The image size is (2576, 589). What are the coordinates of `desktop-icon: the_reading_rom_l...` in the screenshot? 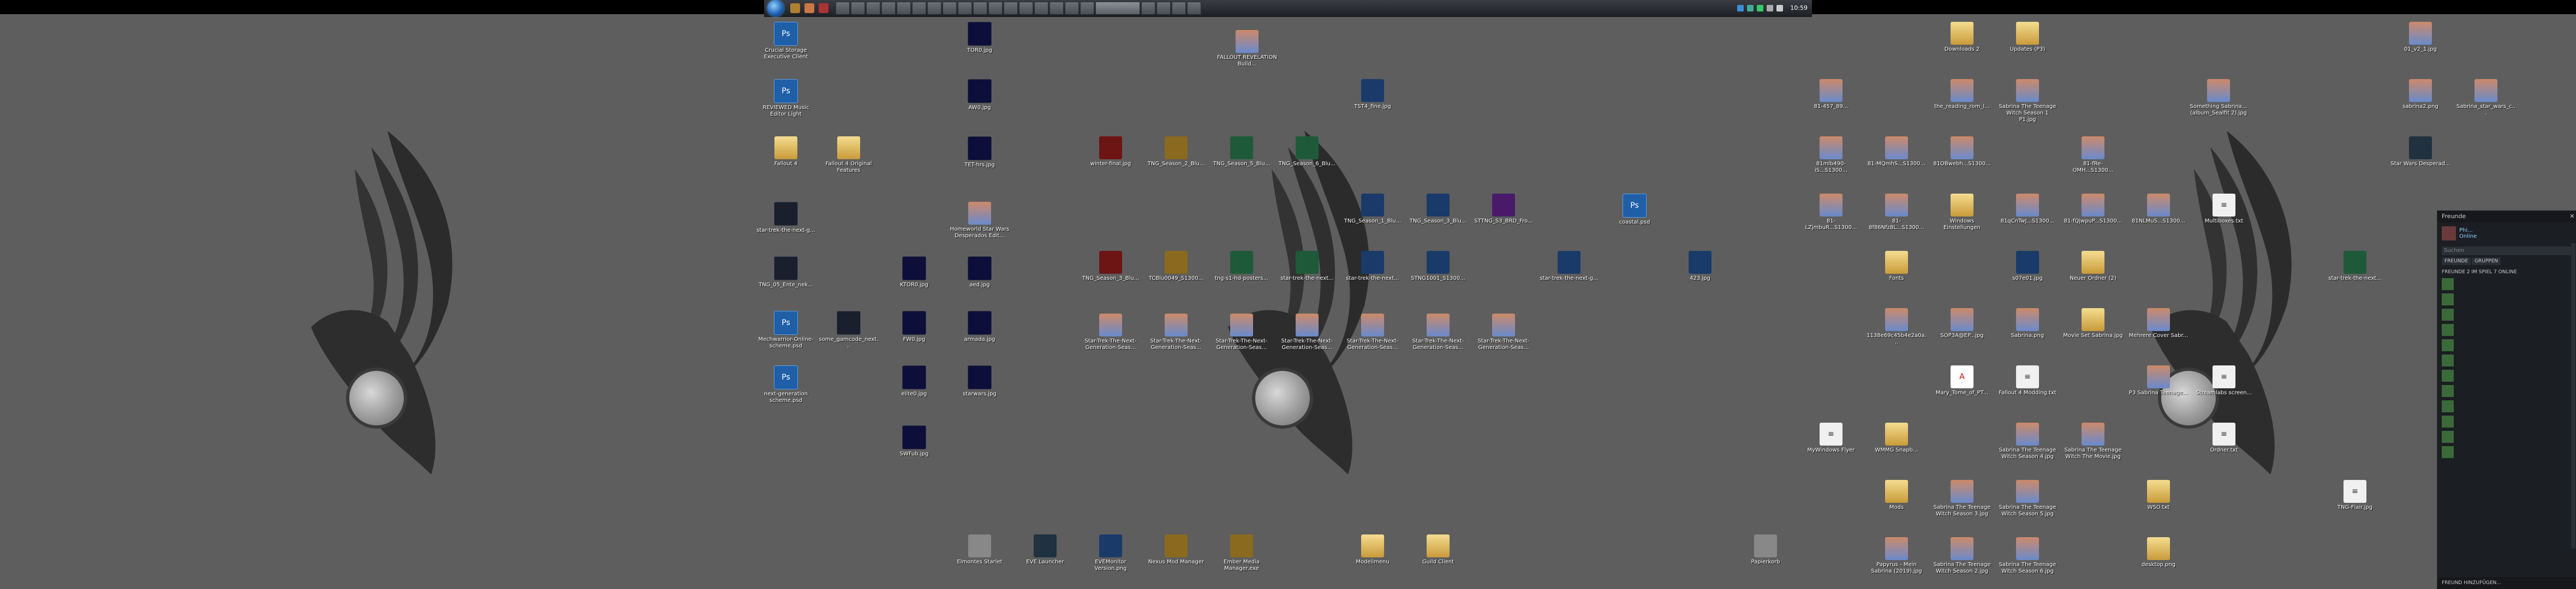 It's located at (1962, 94).